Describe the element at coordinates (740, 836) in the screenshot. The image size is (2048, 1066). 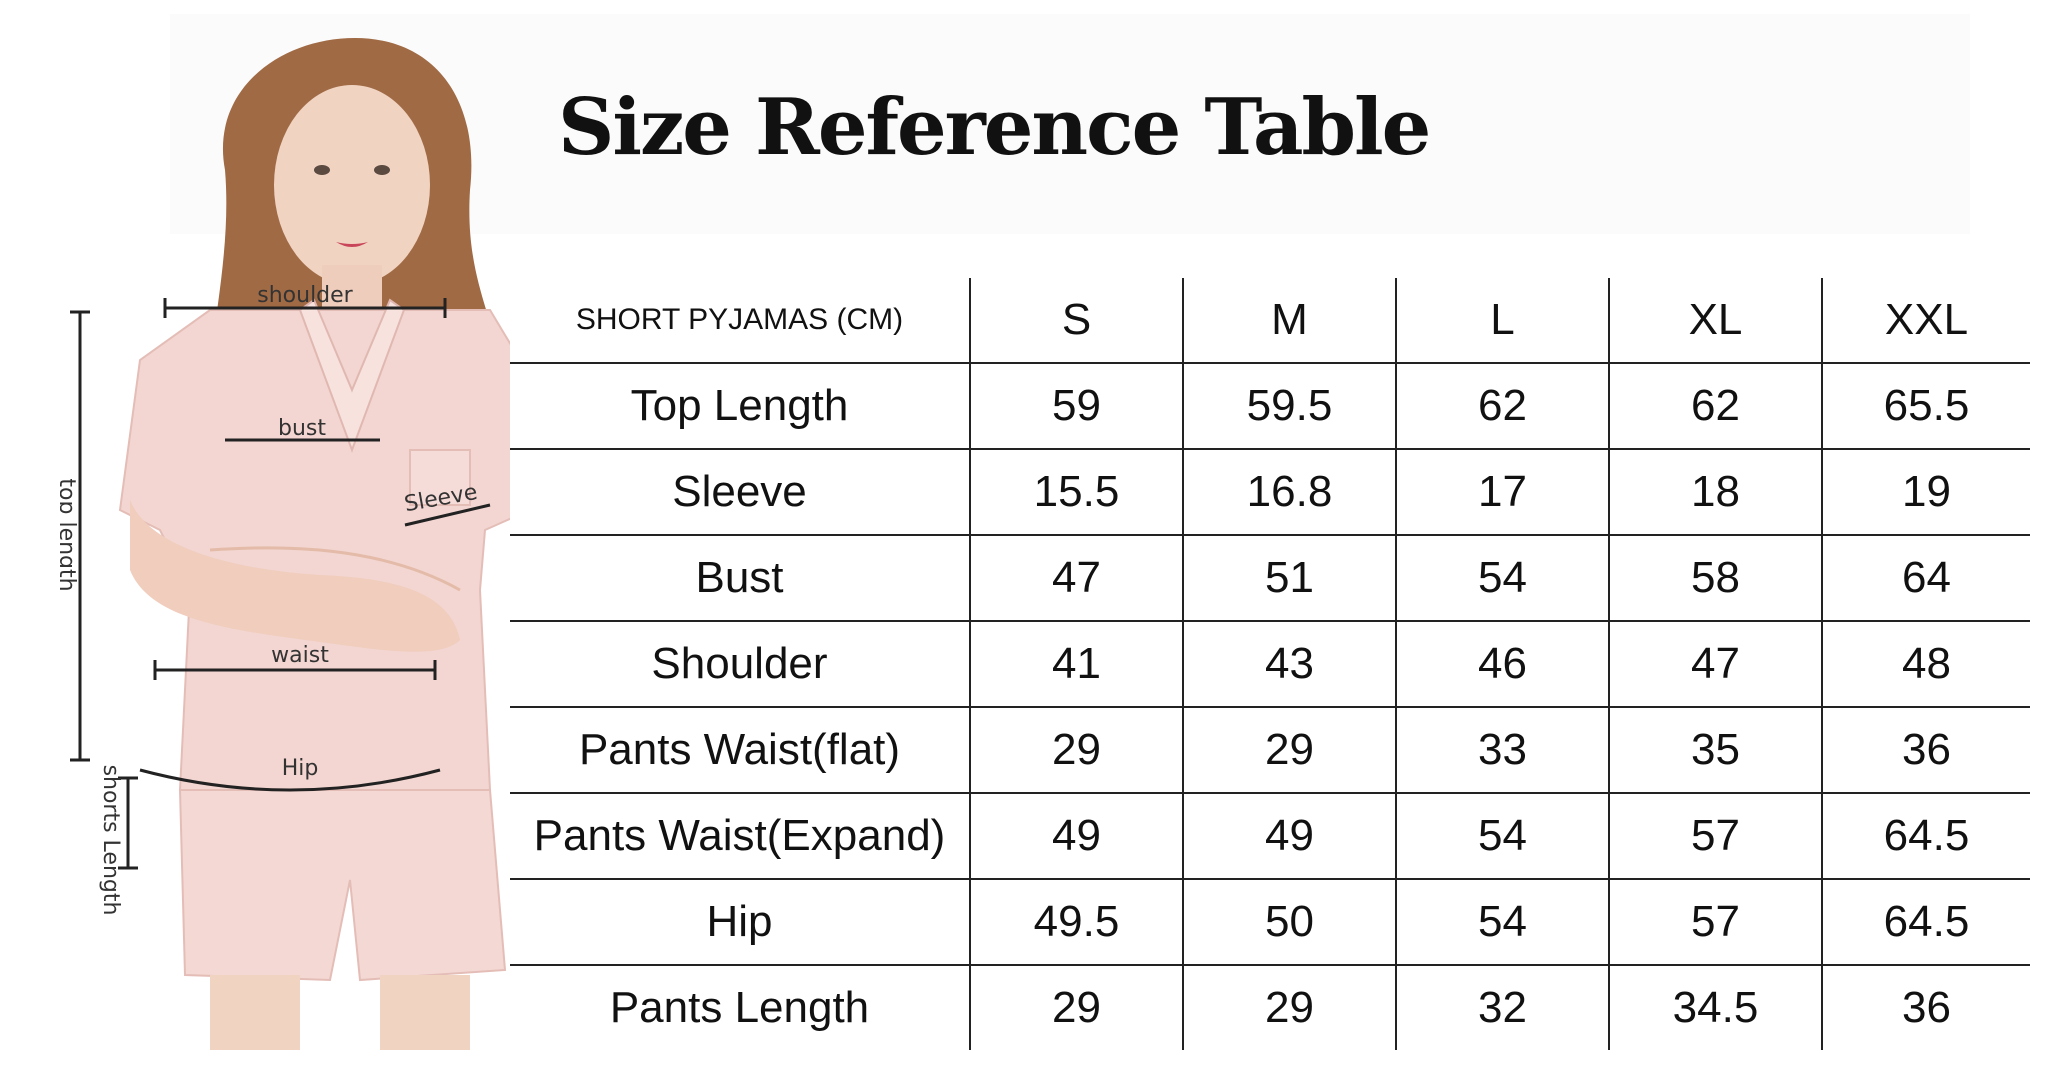
I see `row-label: Pants Waist(Expand)` at that location.